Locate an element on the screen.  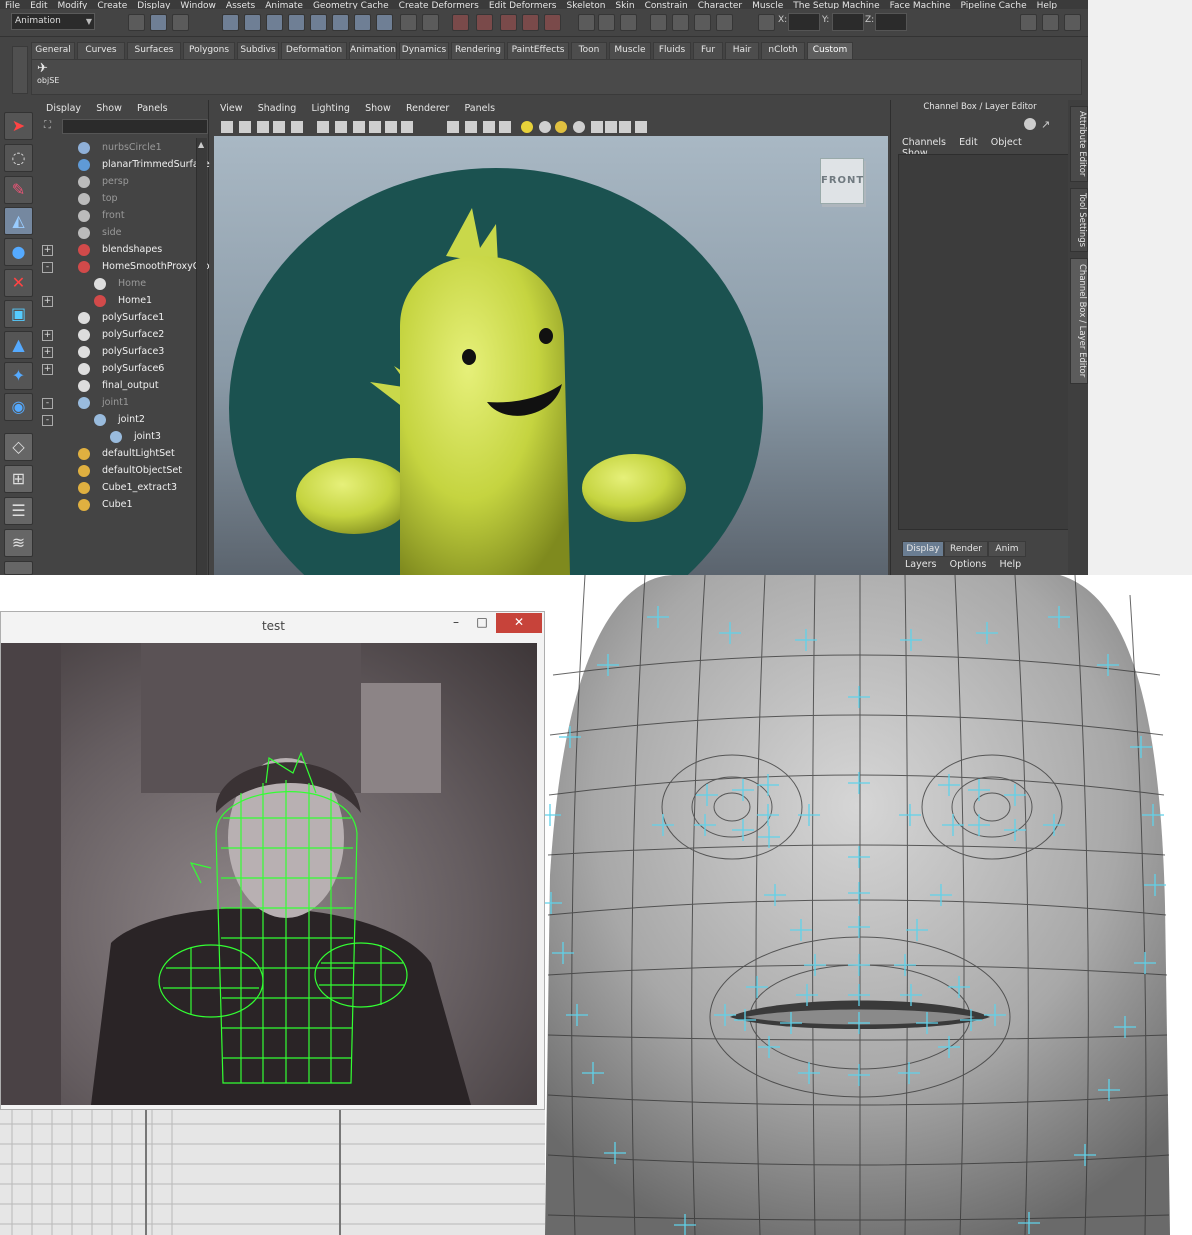
main-menu-item: Pipeline Cache is located at coordinates (994, 6).